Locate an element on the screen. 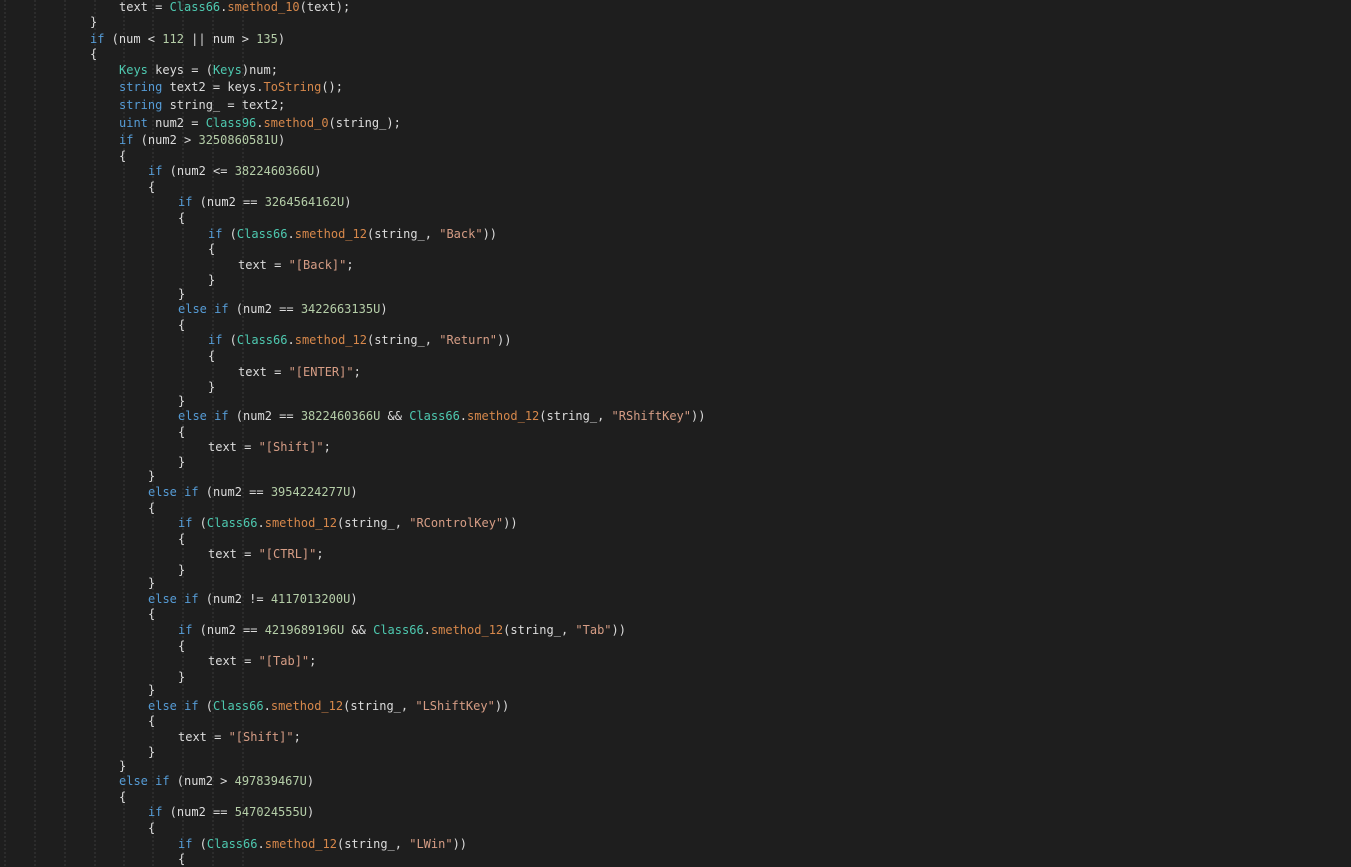 The image size is (1351, 867). code-token: 135 is located at coordinates (267, 39).